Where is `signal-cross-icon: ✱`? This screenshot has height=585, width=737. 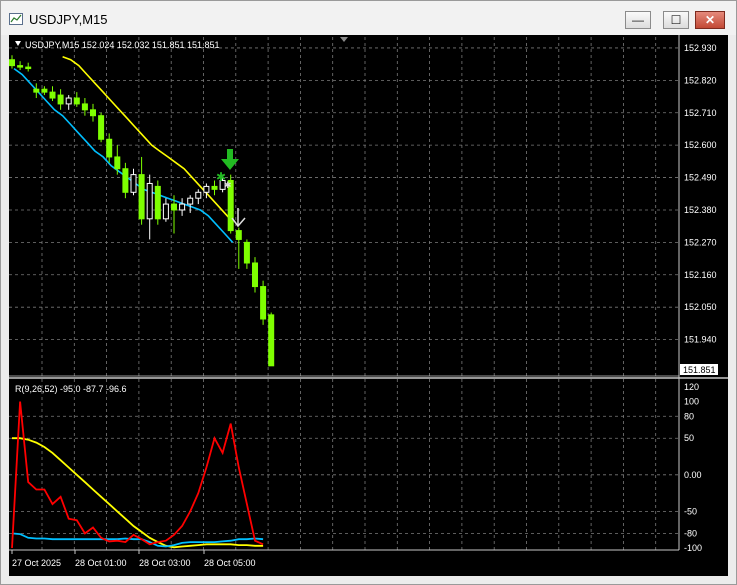 signal-cross-icon: ✱ is located at coordinates (228, 185).